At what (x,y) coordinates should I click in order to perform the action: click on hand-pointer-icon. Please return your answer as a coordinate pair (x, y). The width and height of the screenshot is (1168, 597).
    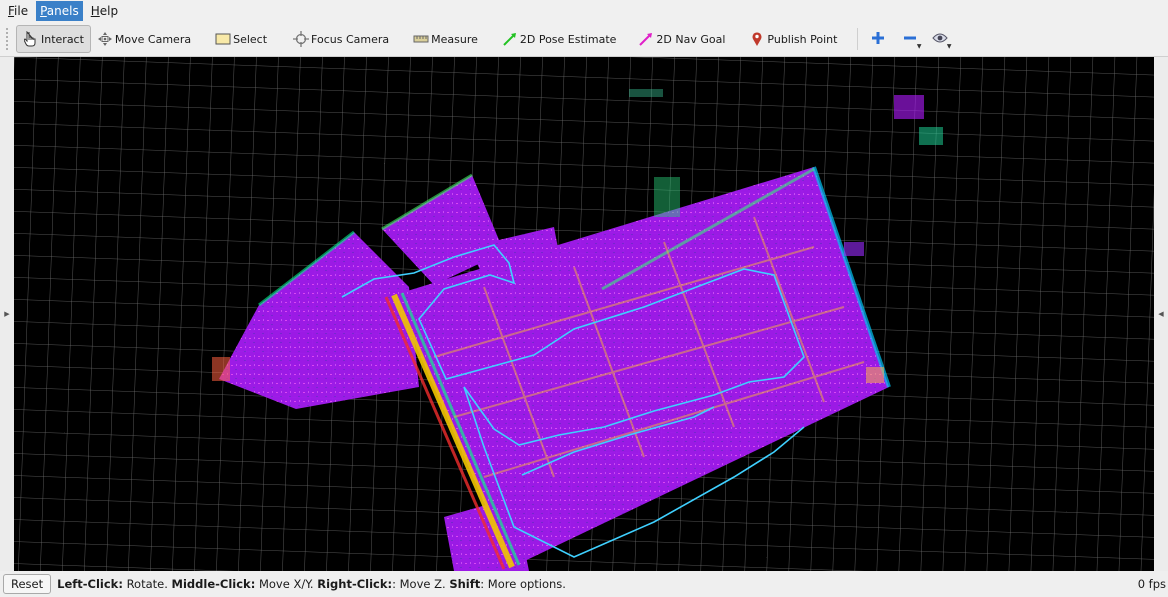
    Looking at the image, I should click on (31, 39).